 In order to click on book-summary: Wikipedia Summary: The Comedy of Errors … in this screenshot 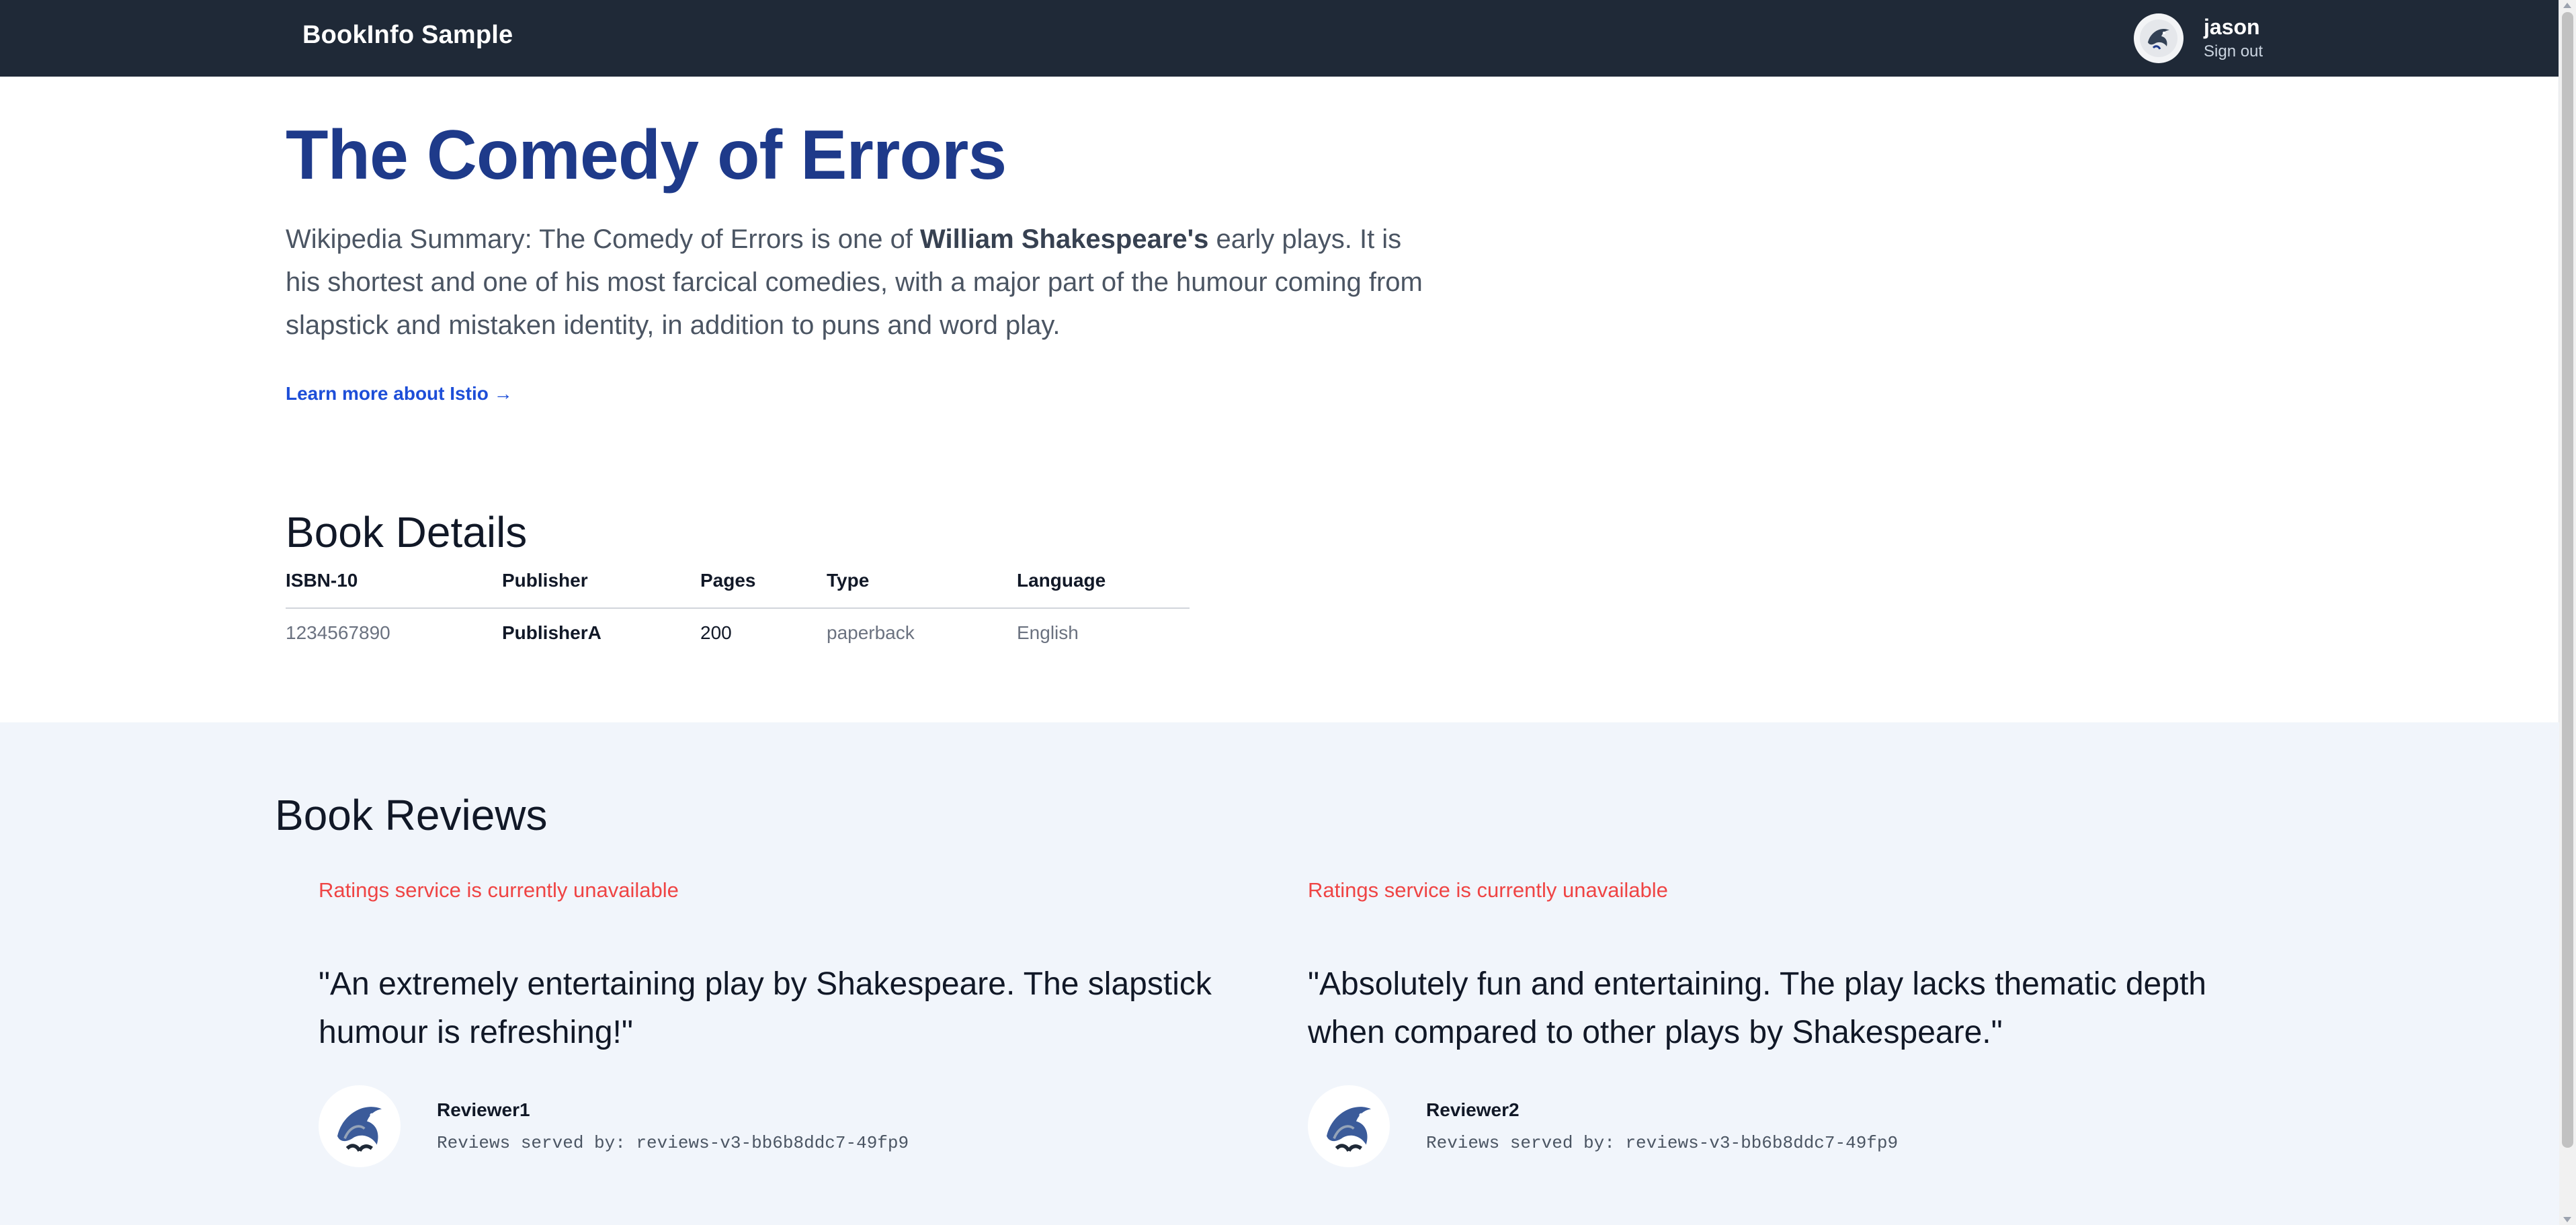, I will do `click(857, 282)`.